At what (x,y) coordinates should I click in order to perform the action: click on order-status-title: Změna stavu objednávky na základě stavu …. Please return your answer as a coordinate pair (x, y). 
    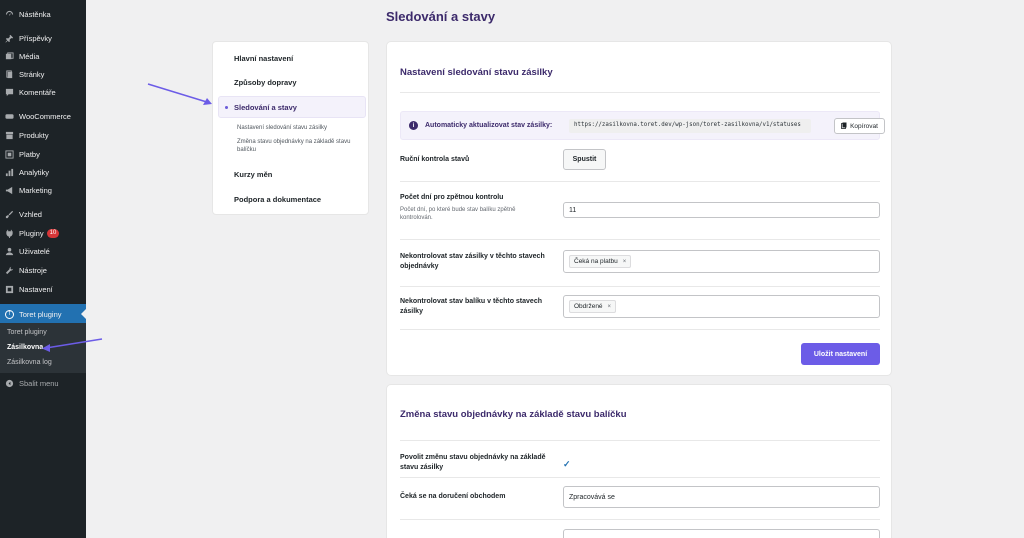
    Looking at the image, I should click on (513, 414).